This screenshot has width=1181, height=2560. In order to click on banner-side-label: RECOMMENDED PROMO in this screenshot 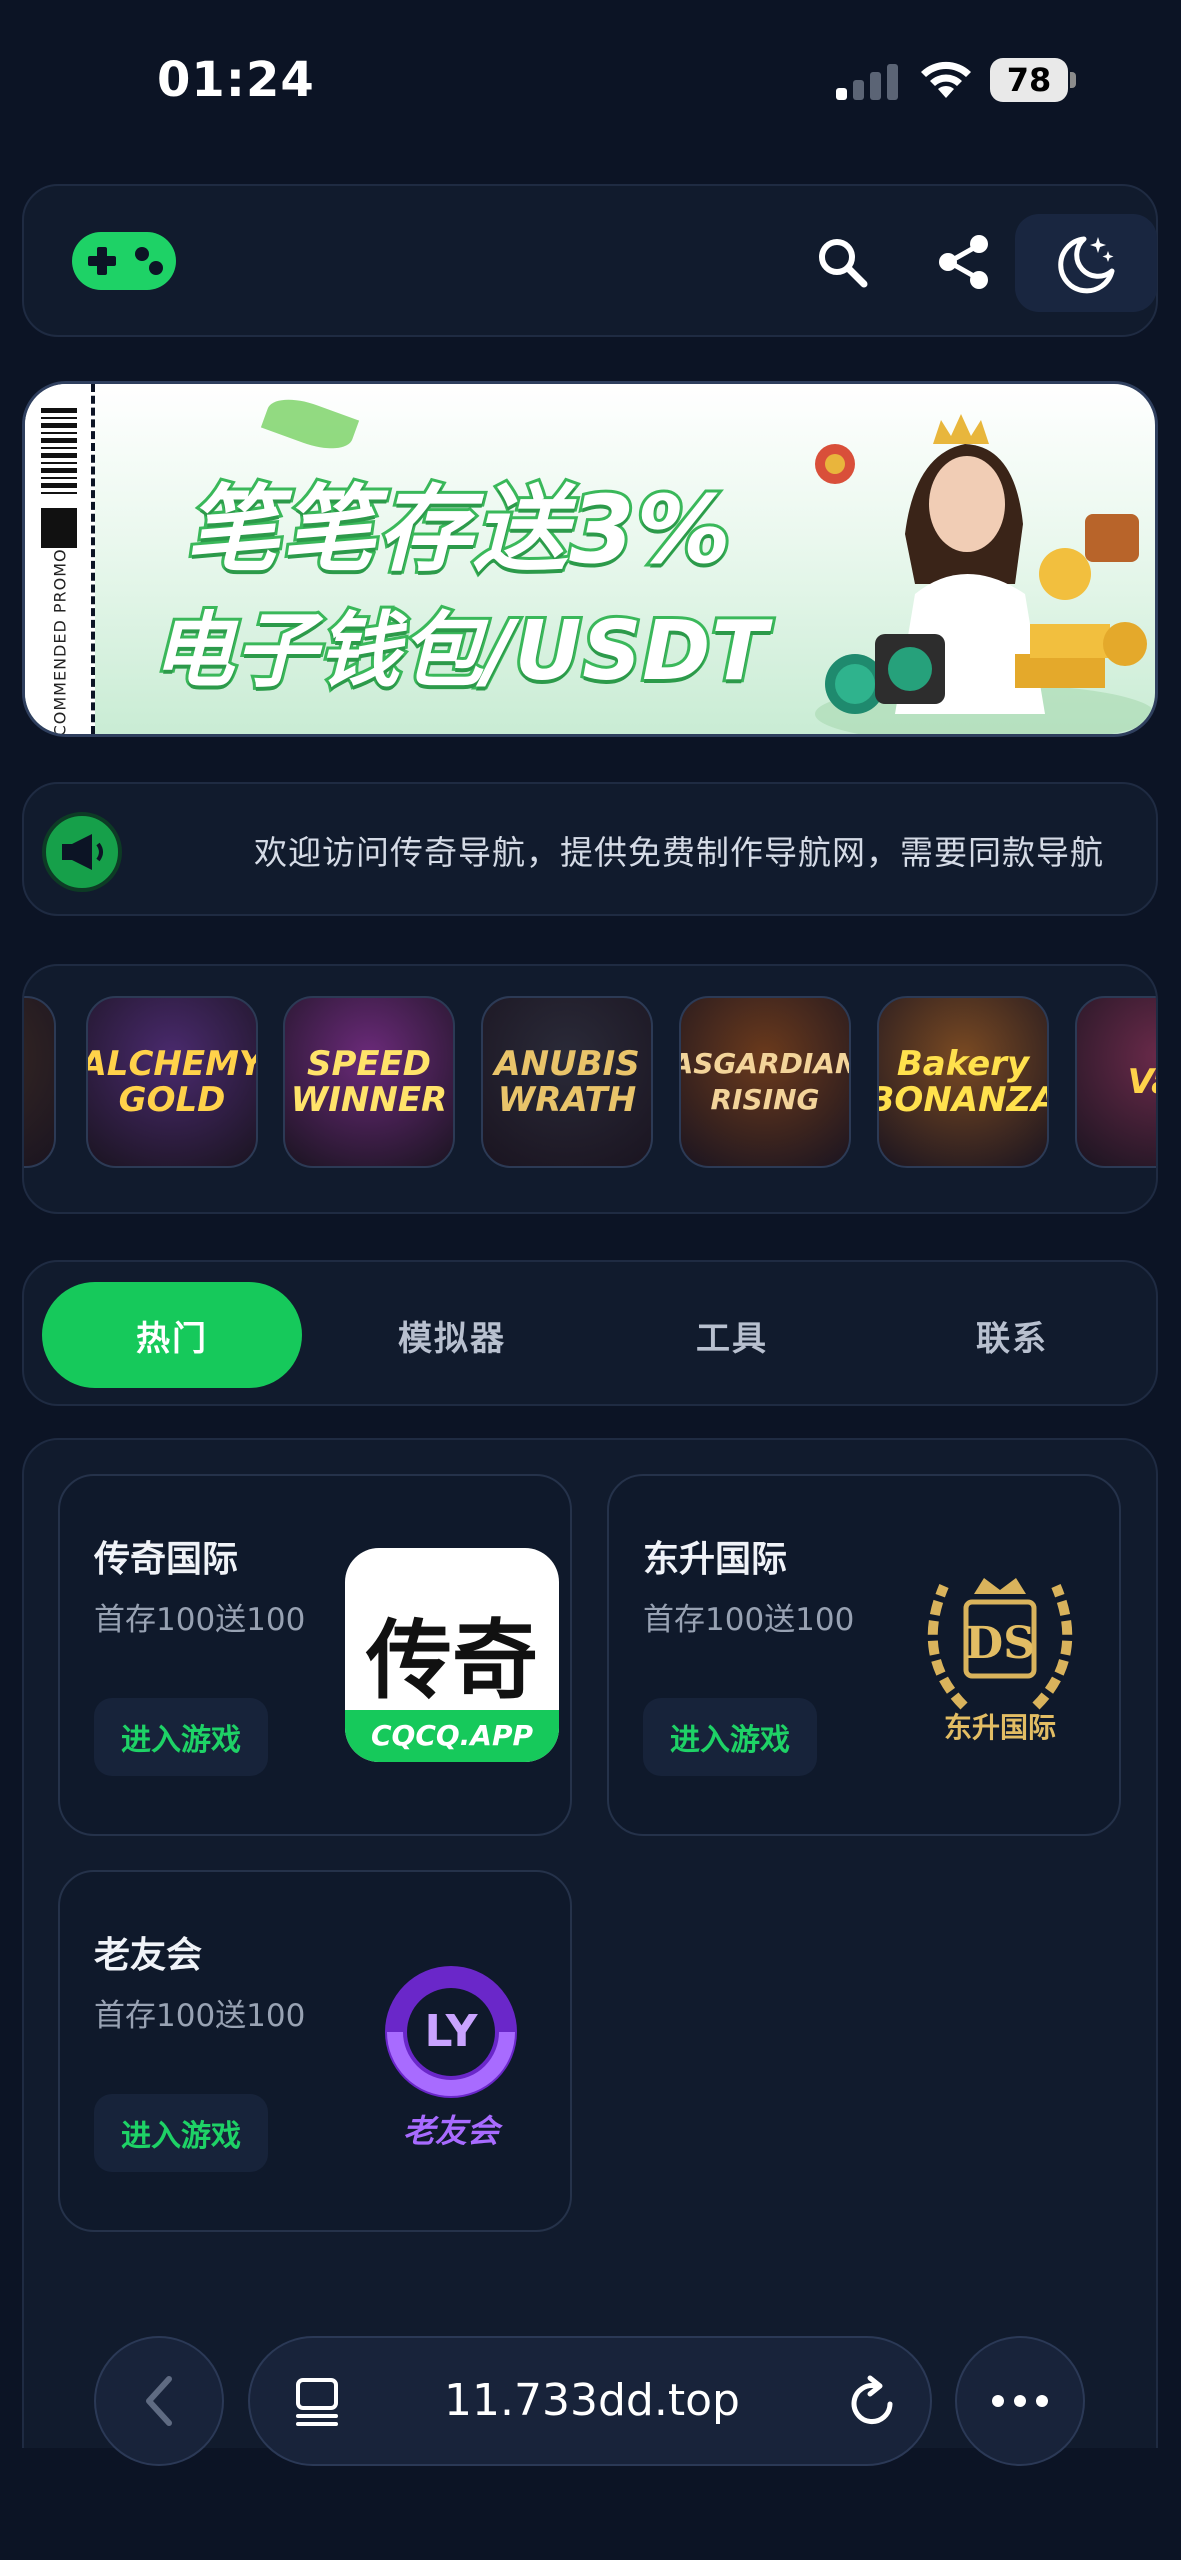, I will do `click(60, 642)`.